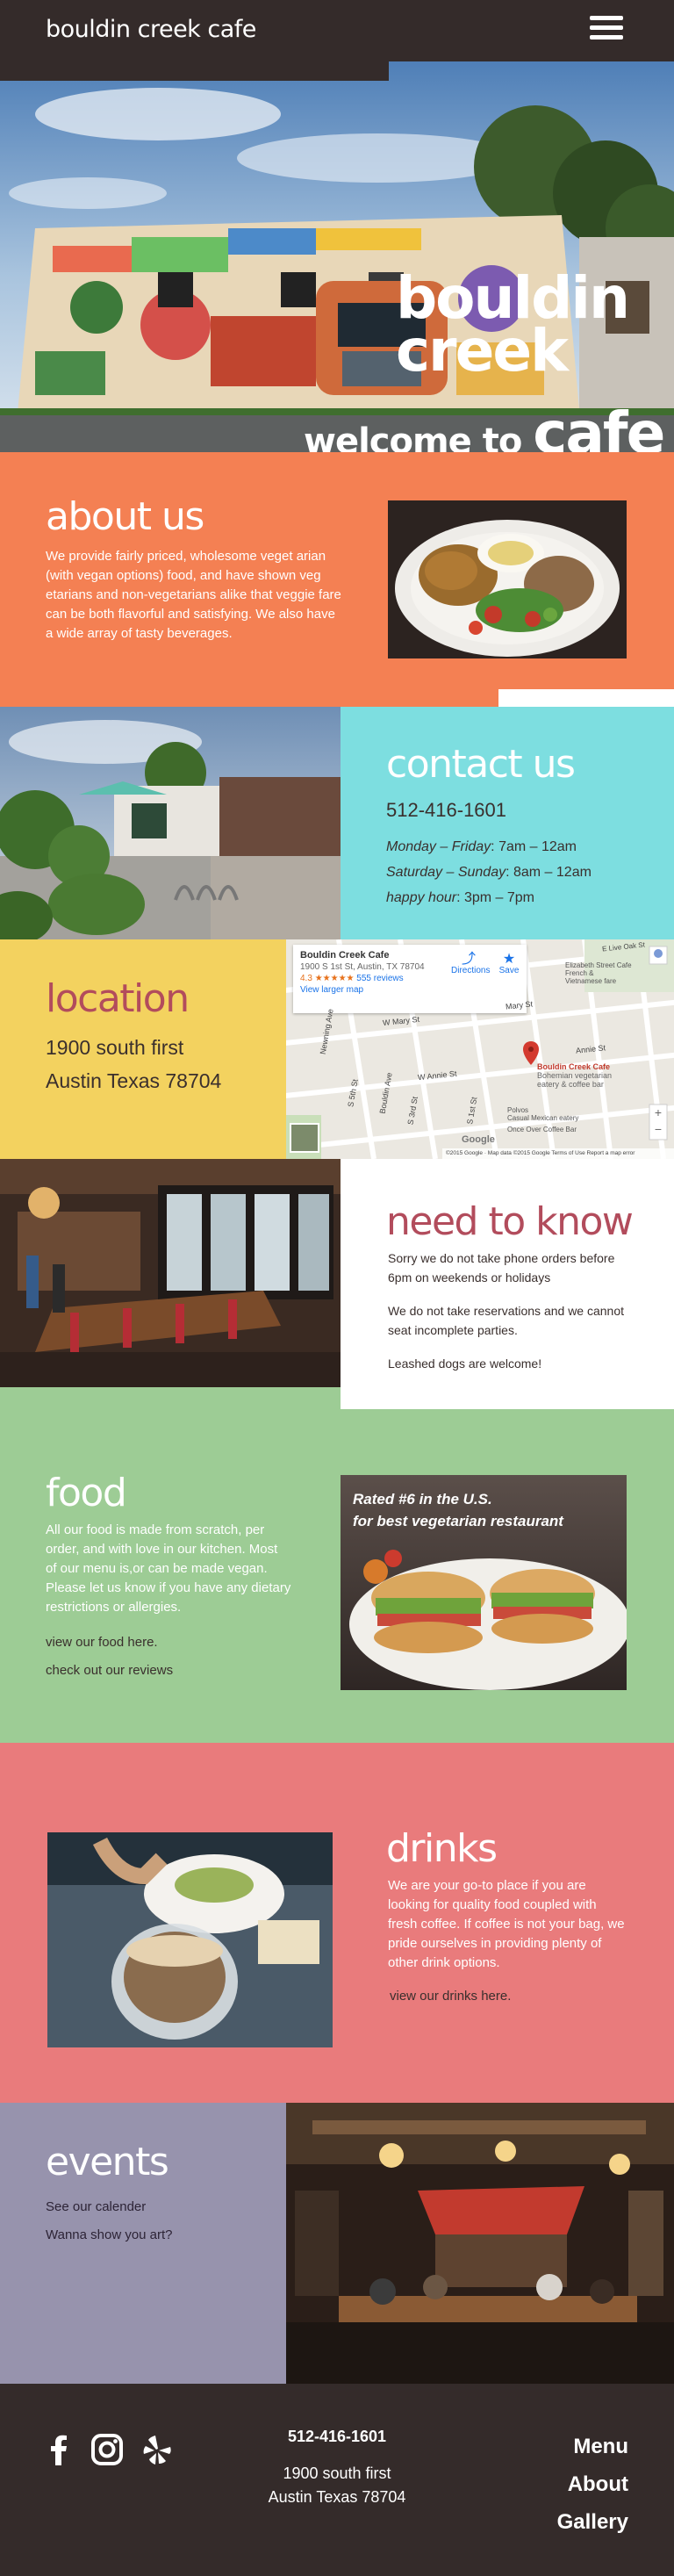 This screenshot has width=674, height=2576. Describe the element at coordinates (465, 1363) in the screenshot. I see `need-to-know-dogs: Leashed dogs are welcome!` at that location.